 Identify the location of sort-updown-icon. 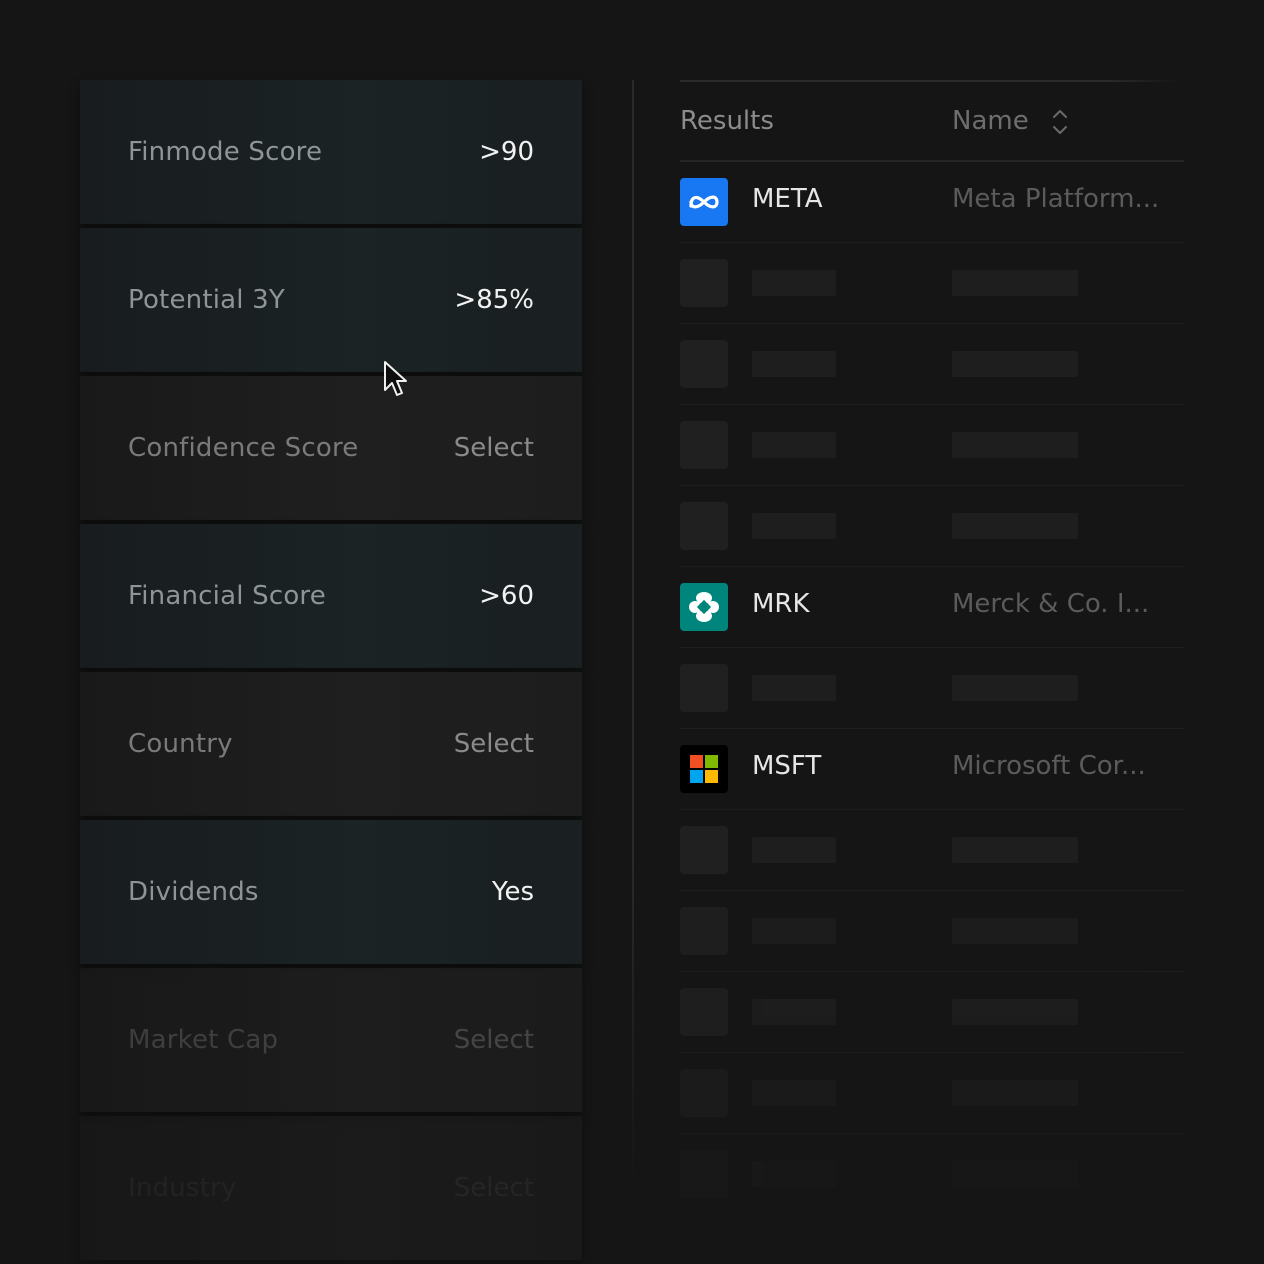
(1060, 122).